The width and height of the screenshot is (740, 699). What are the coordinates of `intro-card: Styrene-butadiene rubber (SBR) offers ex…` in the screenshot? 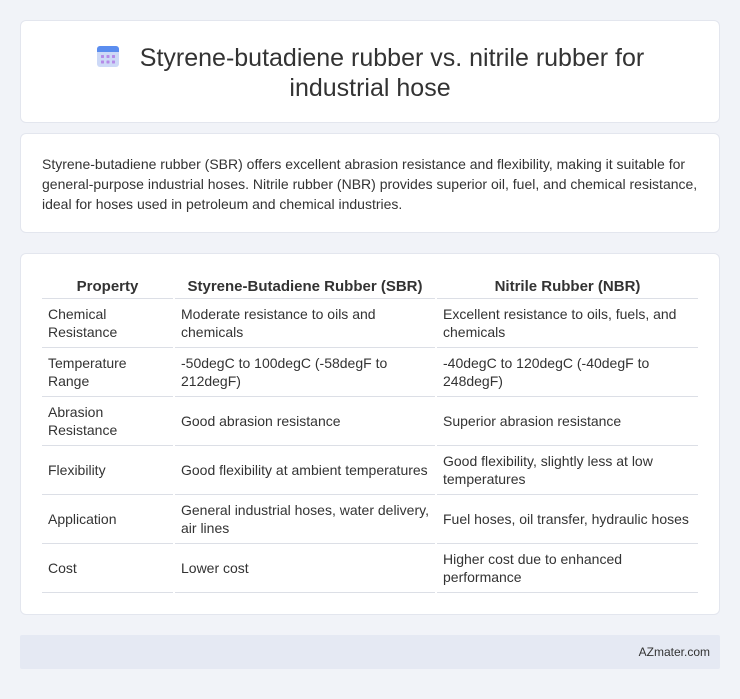 It's located at (370, 183).